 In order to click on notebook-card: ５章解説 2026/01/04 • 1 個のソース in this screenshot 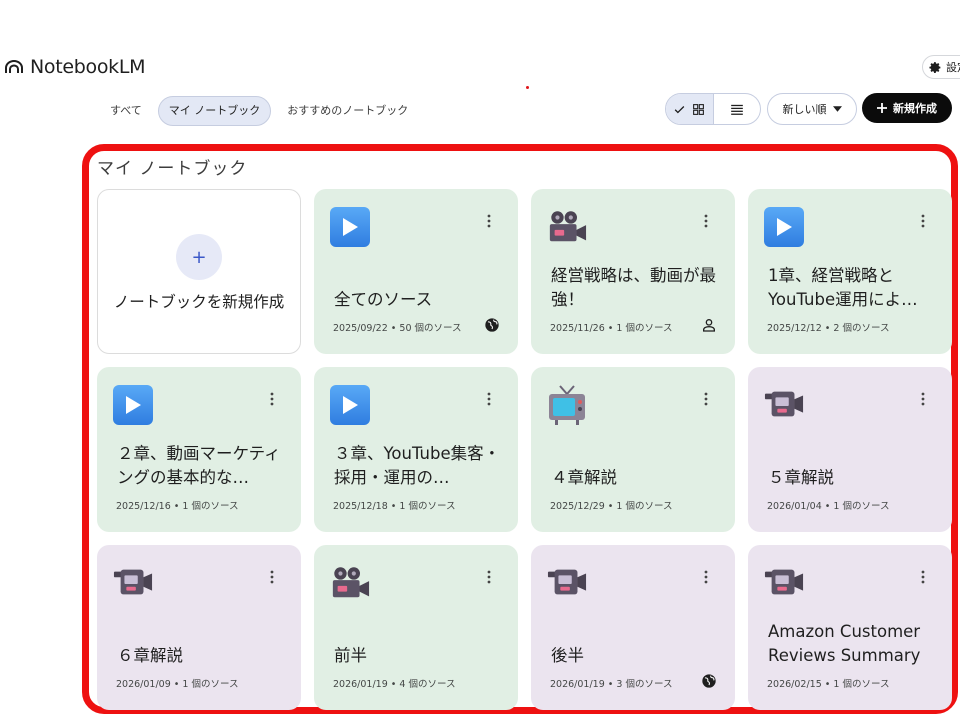, I will do `click(850, 449)`.